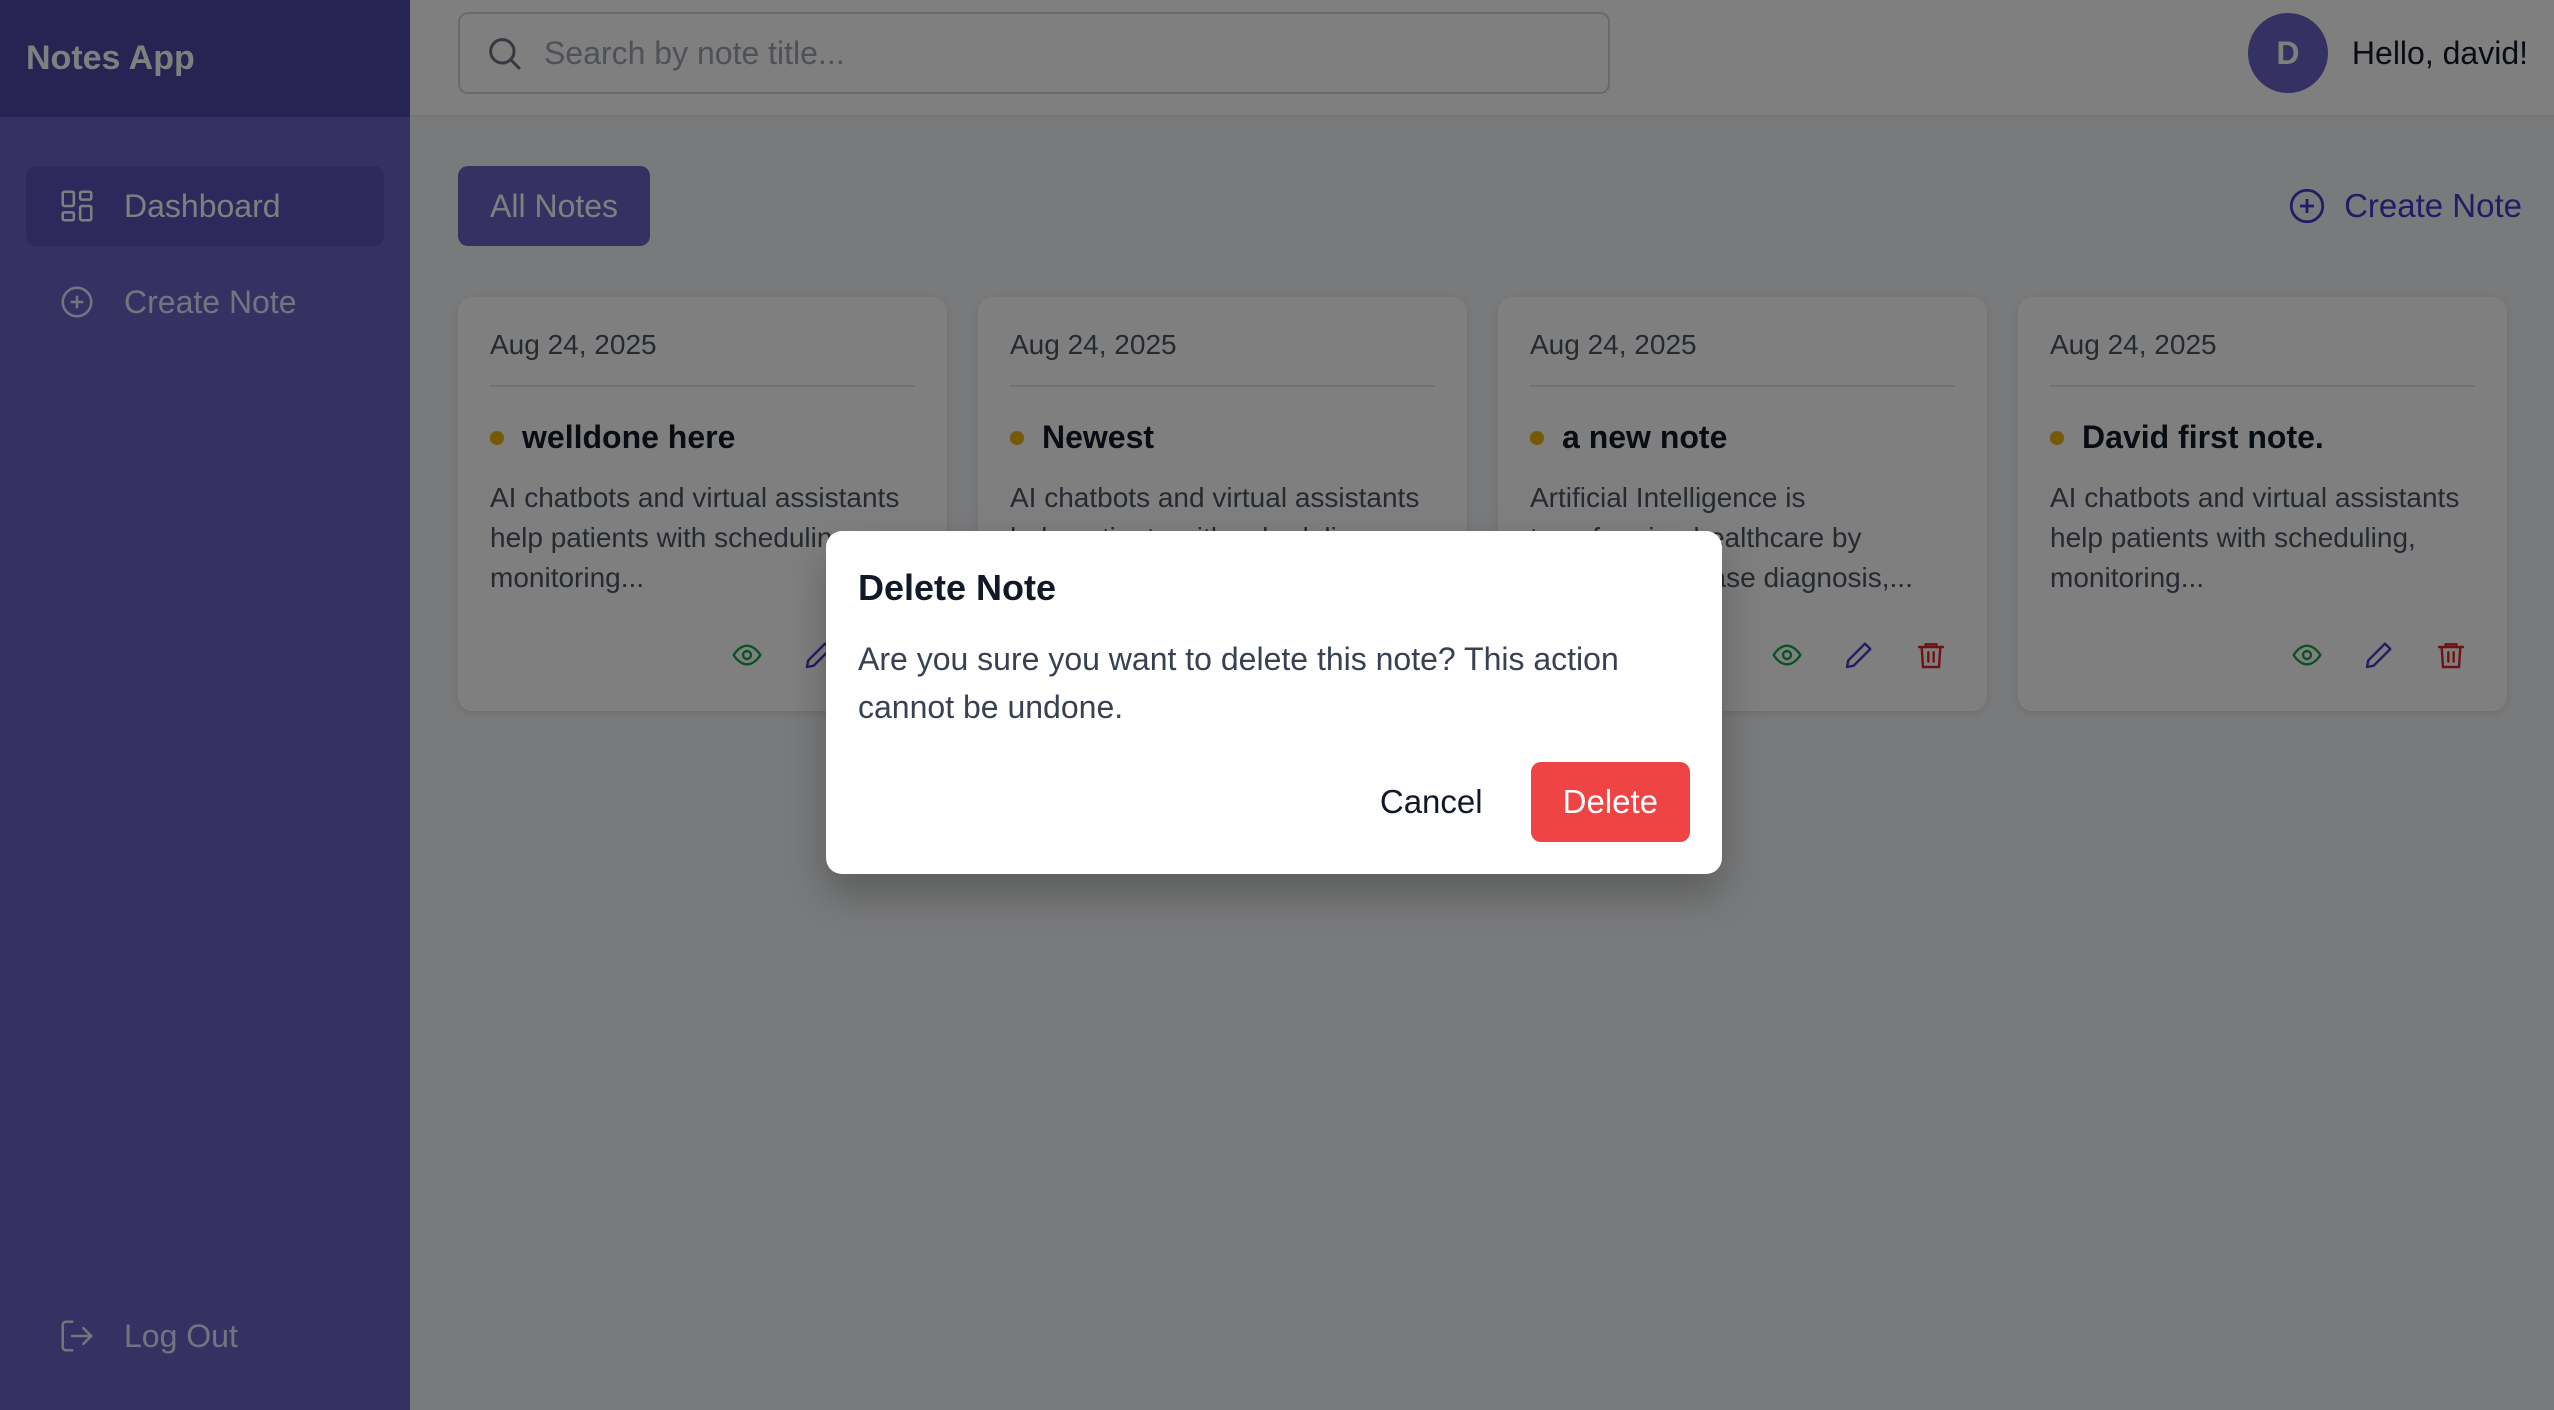 Image resolution: width=2554 pixels, height=1410 pixels. Describe the element at coordinates (1523, 802) in the screenshot. I see `dialog-actions: Cancel Delete` at that location.